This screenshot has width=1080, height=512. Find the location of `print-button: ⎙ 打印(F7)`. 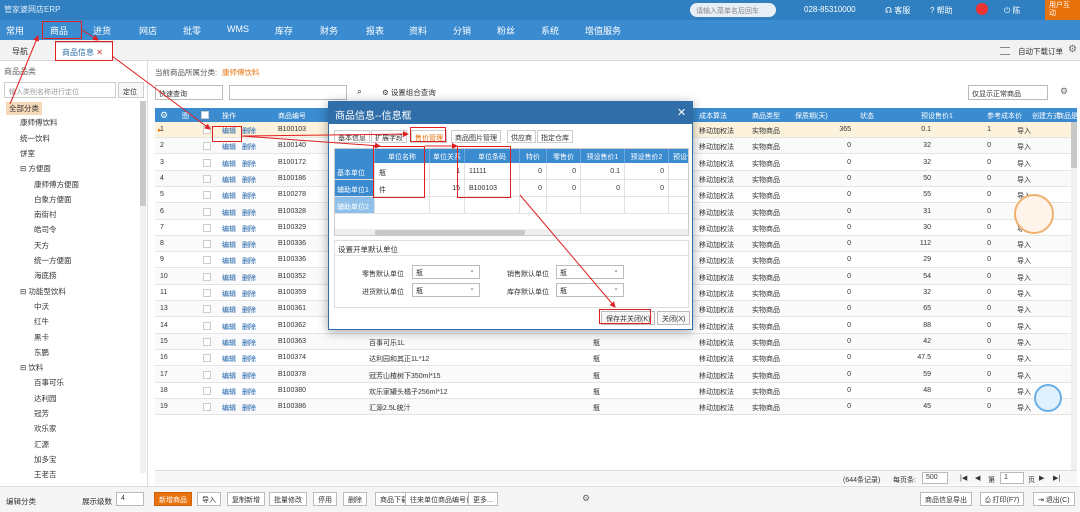

print-button: ⎙ 打印(F7) is located at coordinates (1002, 499).